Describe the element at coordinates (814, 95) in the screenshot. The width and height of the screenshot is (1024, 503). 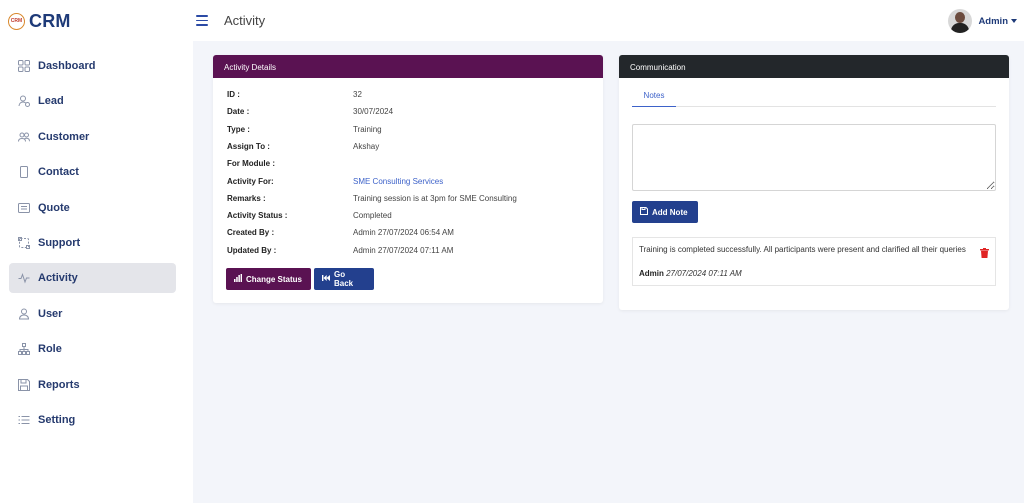
I see `communication-tabs: Notes` at that location.